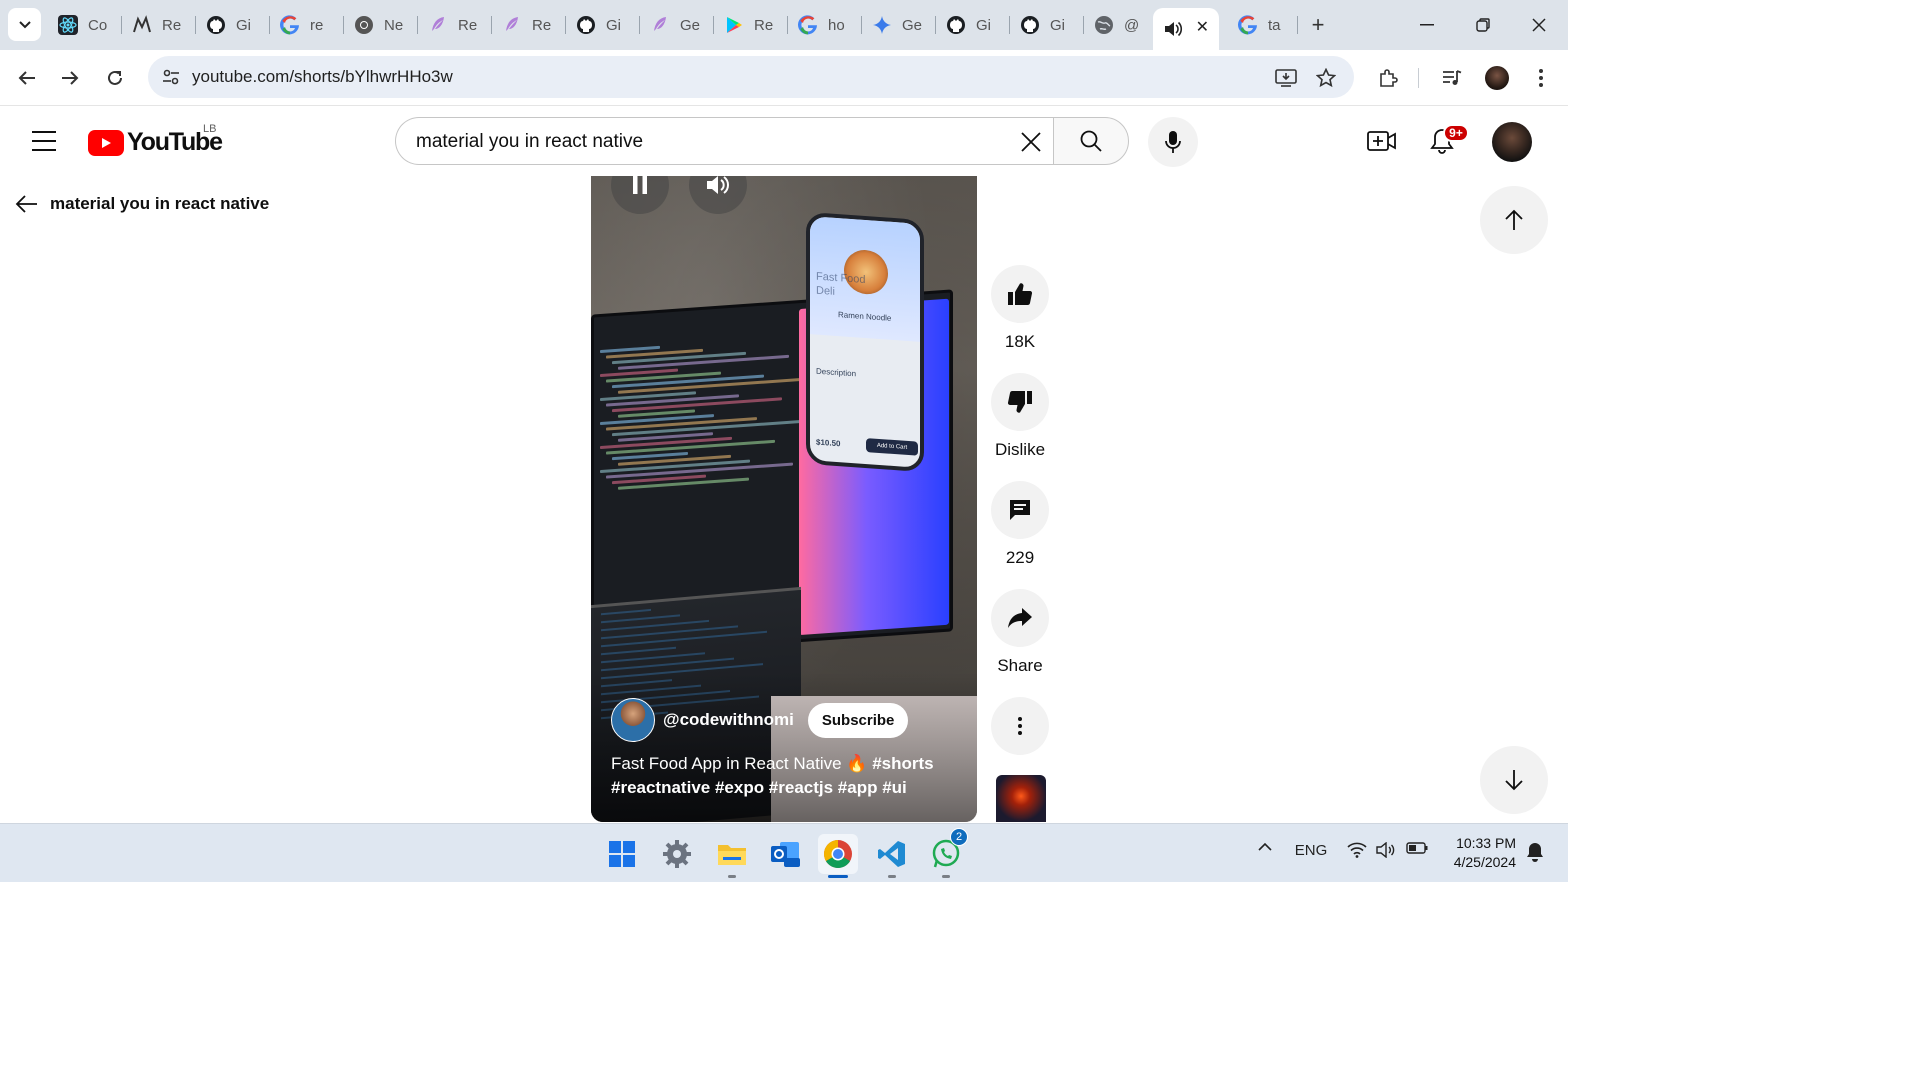 Image resolution: width=1920 pixels, height=1080 pixels. I want to click on more-vertical-icon, so click(1541, 78).